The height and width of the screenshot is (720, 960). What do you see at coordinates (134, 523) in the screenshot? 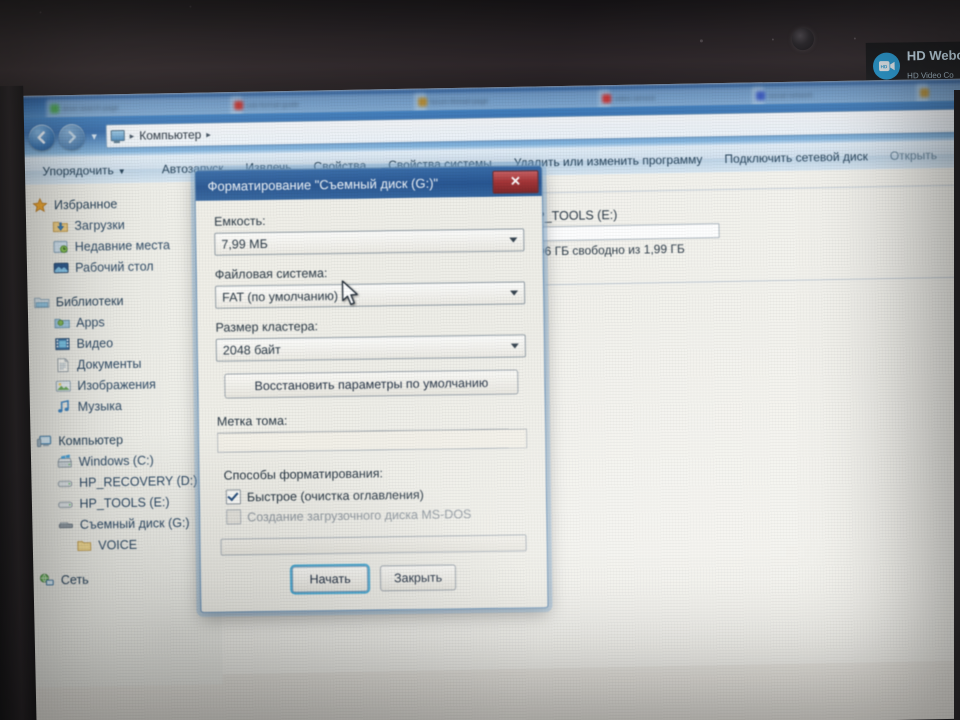
I see `sidebar-item-removable-g-label: Съемный диск (G:)` at bounding box center [134, 523].